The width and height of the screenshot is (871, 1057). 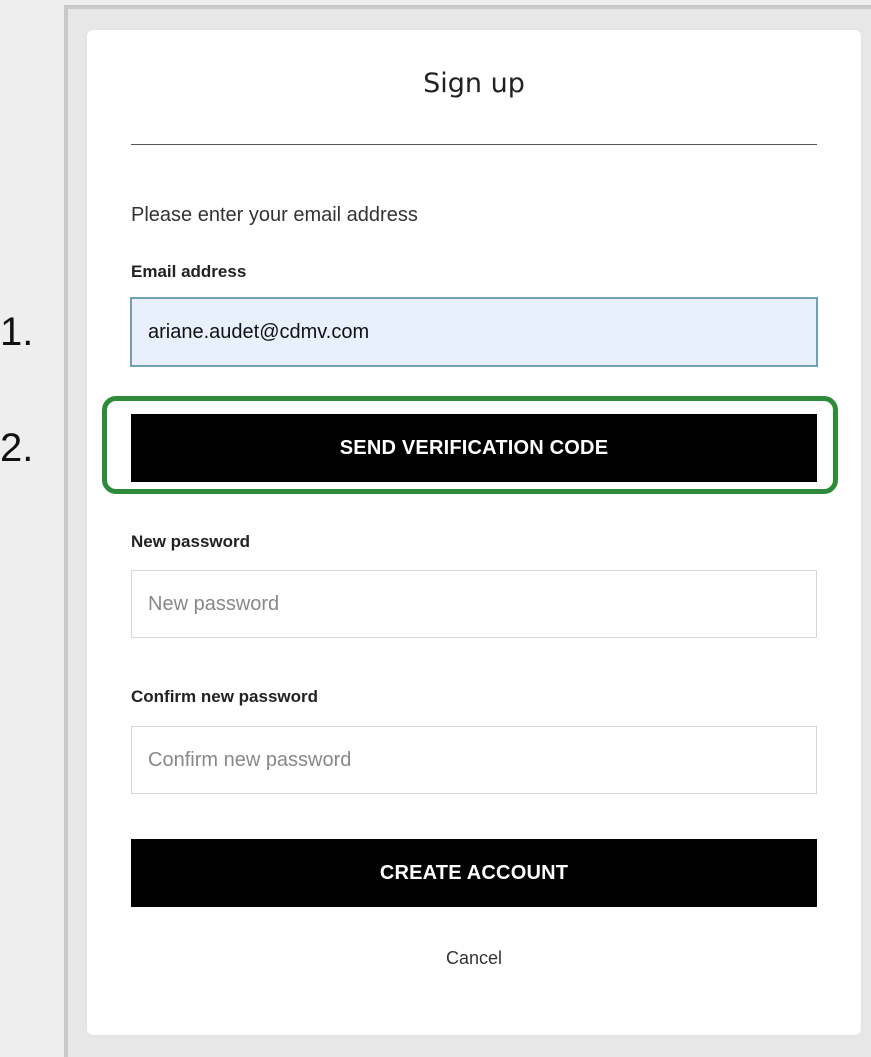 I want to click on email-field, so click(x=474, y=332).